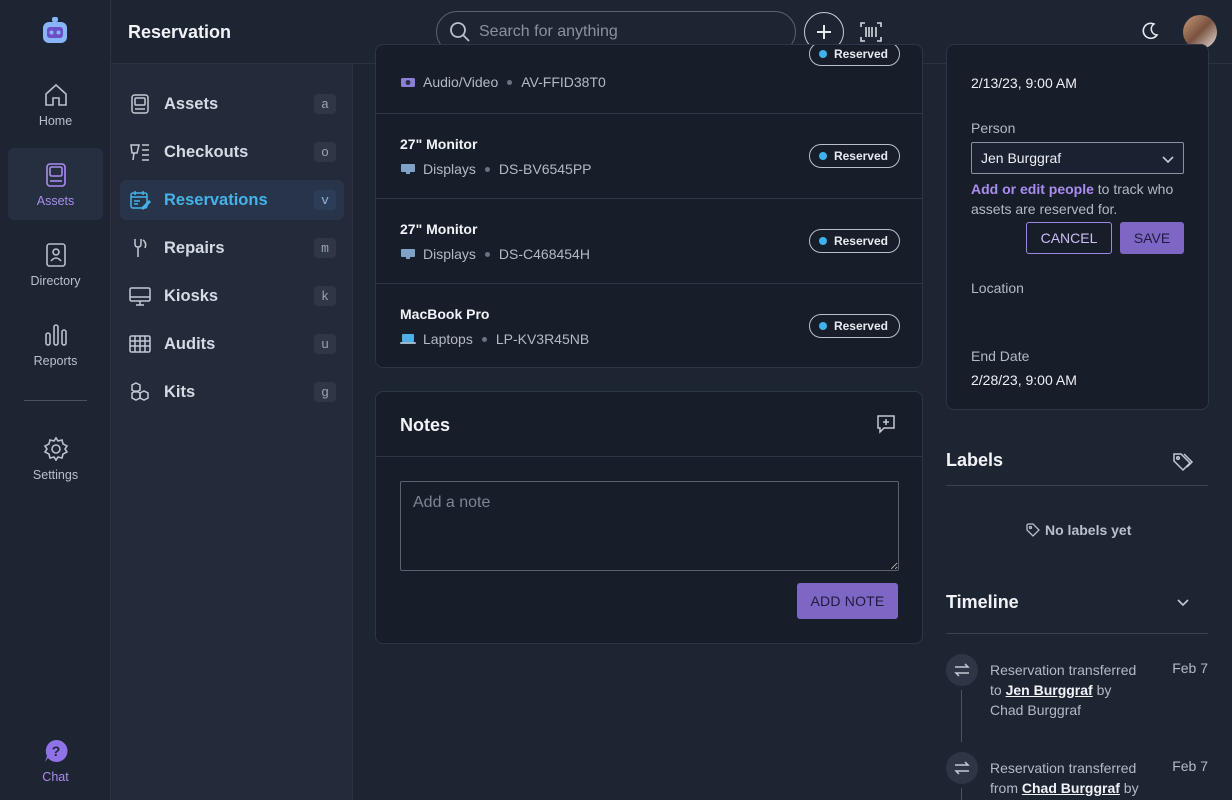  What do you see at coordinates (325, 248) in the screenshot?
I see `shortcut-key: m` at bounding box center [325, 248].